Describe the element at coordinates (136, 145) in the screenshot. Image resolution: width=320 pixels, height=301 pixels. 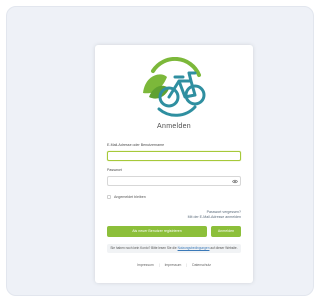
I see `username-label: E-Mail-Adresse oder Benutzername` at that location.